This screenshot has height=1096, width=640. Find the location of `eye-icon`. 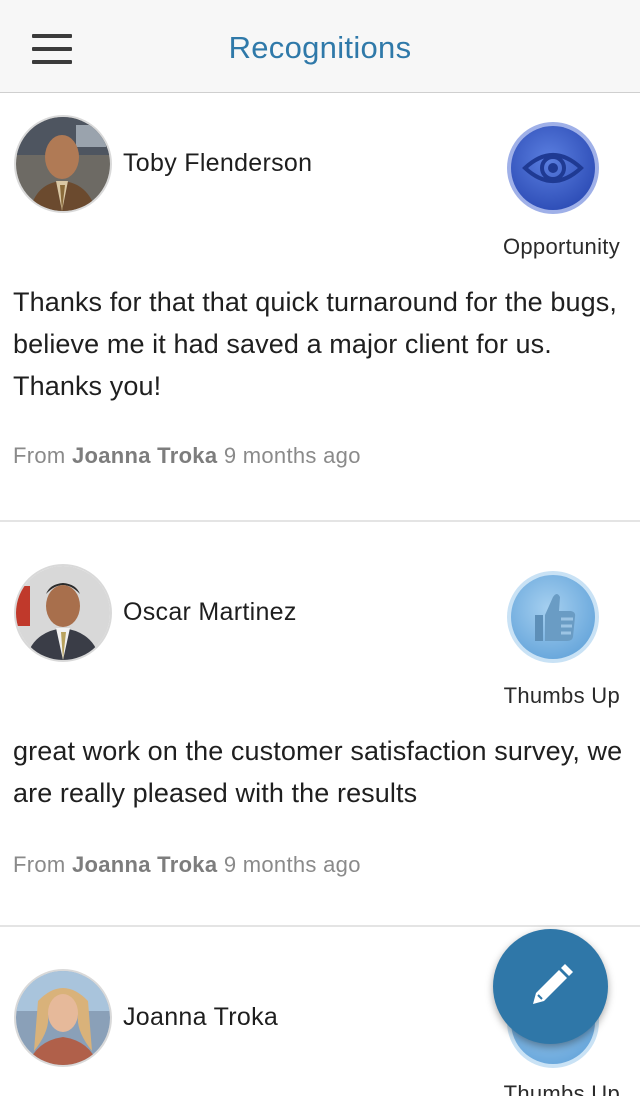

eye-icon is located at coordinates (553, 168).